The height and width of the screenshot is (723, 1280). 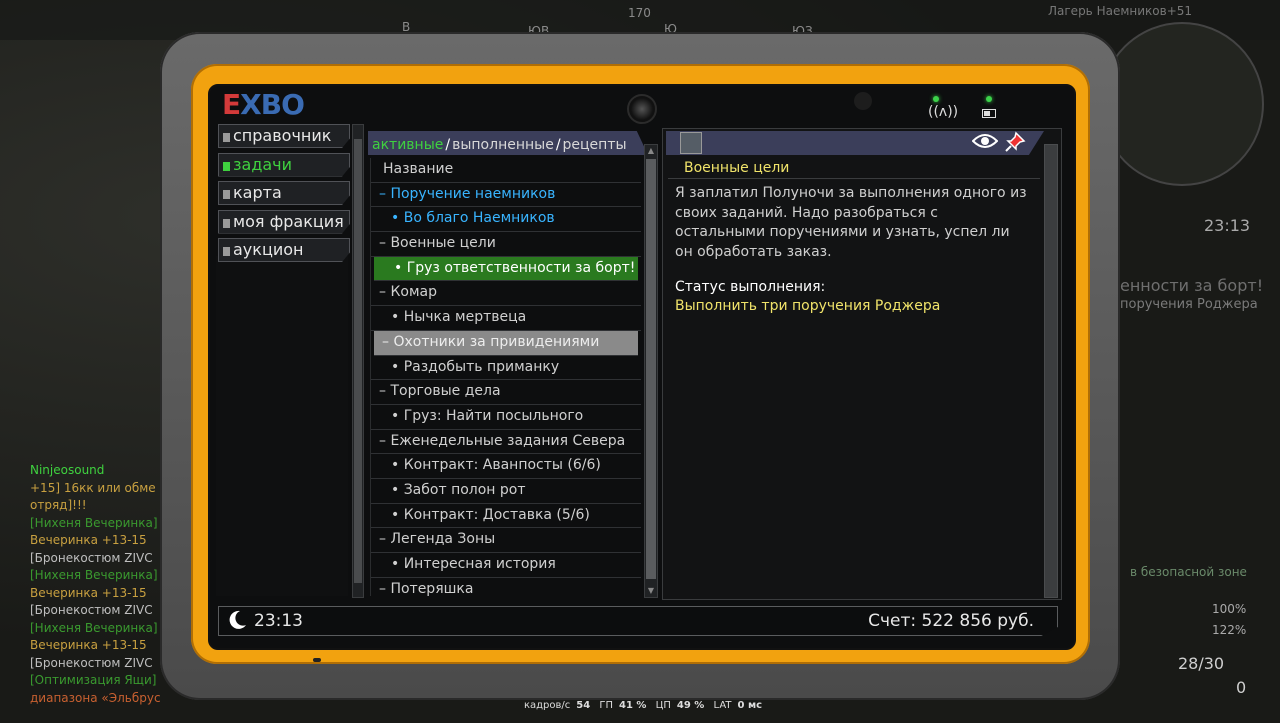 I want to click on list-header: Название, so click(x=506, y=170).